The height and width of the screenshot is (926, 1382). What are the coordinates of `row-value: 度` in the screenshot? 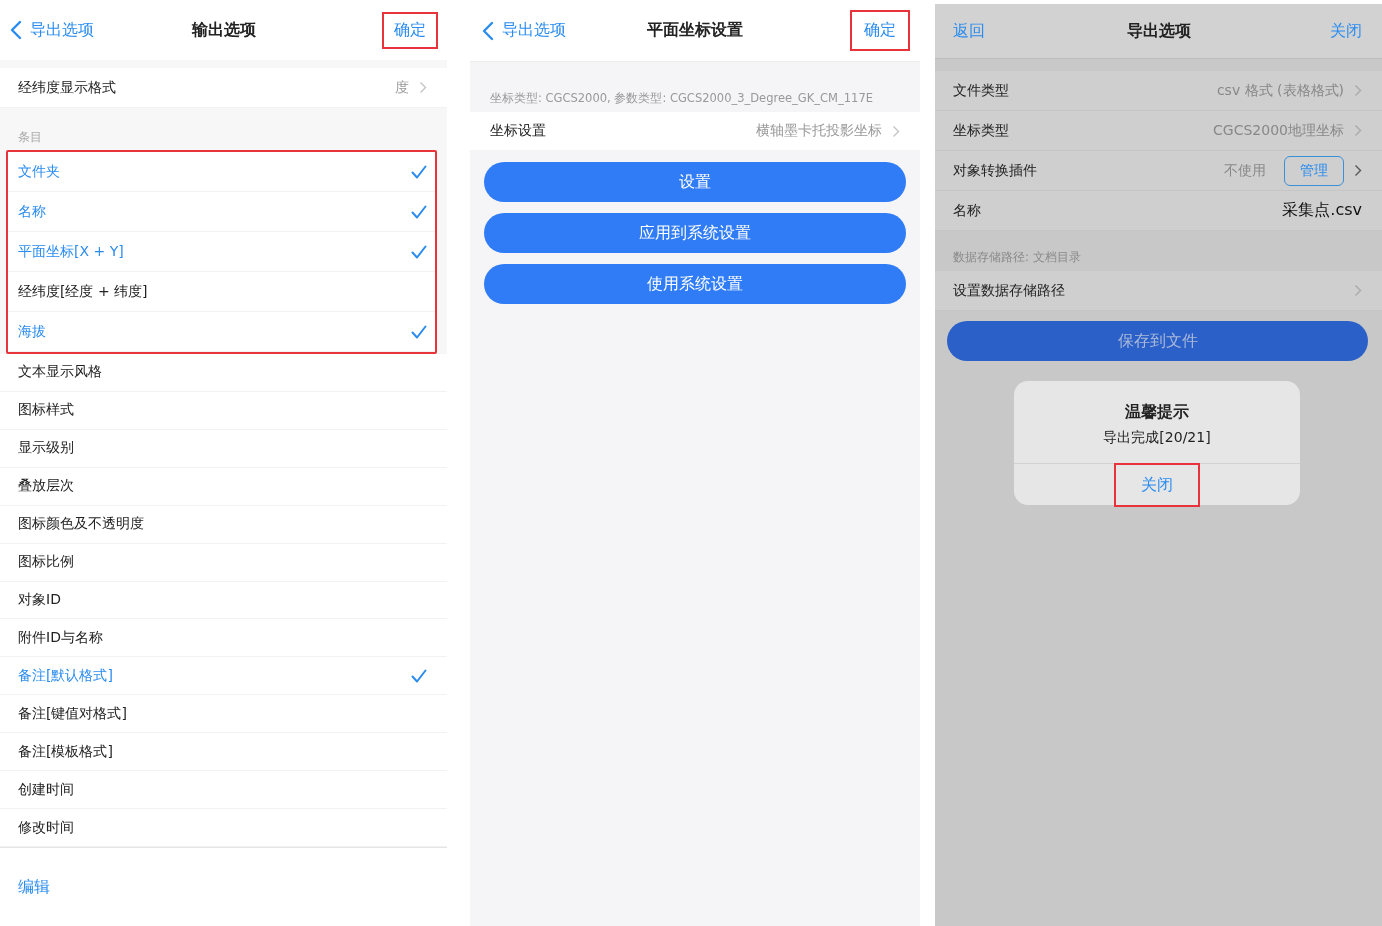 It's located at (402, 87).